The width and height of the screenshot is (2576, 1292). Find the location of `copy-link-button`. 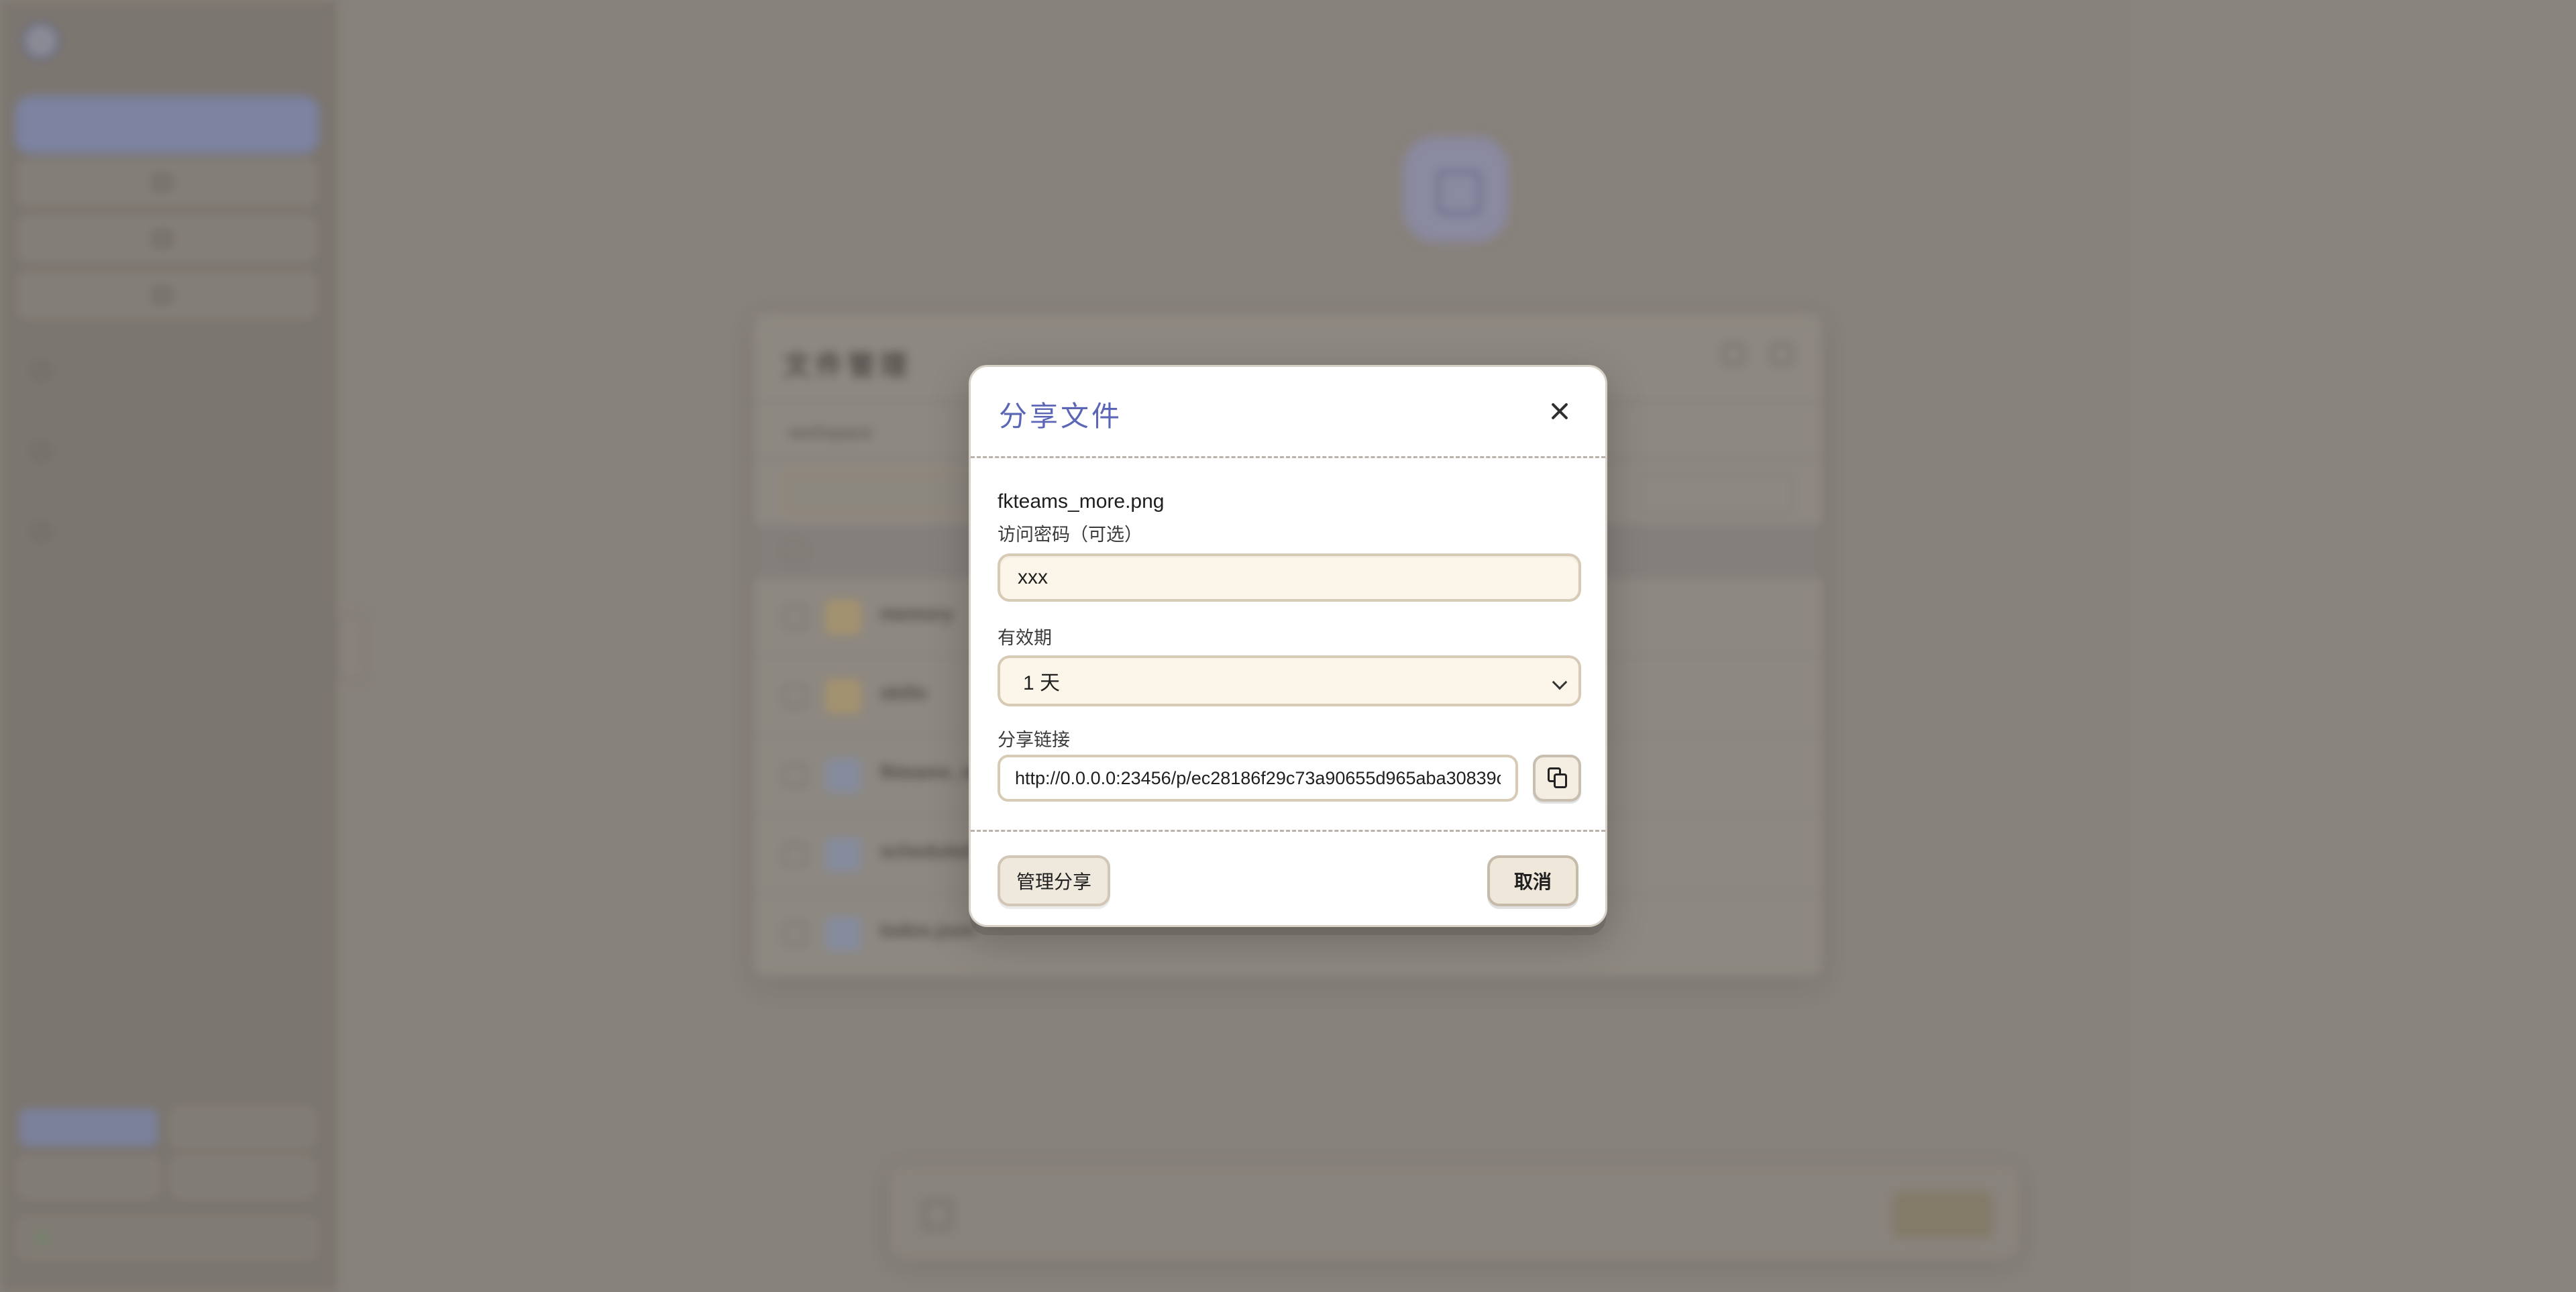

copy-link-button is located at coordinates (1557, 778).